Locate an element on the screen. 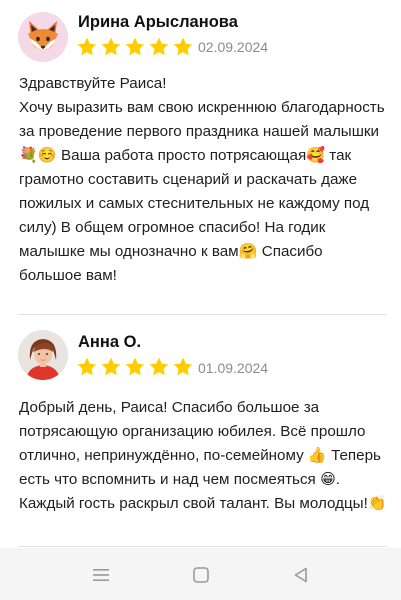  fox-avatar-icon is located at coordinates (43, 37).